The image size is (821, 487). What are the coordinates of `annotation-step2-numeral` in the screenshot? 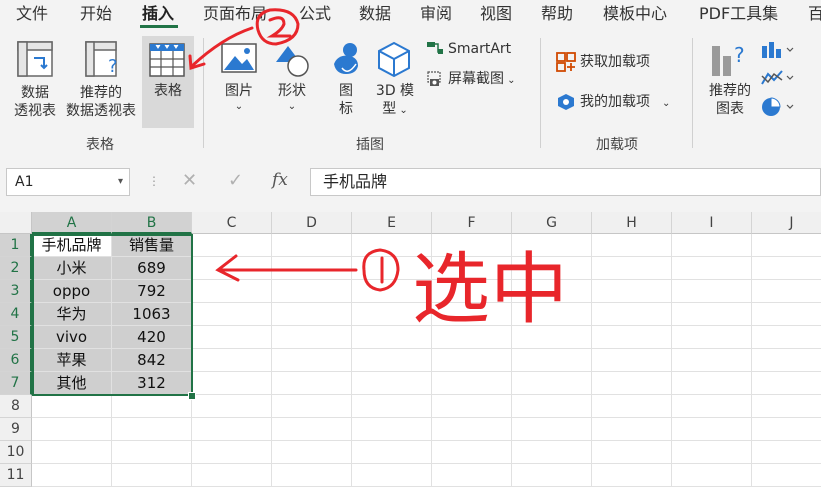 It's located at (279, 27).